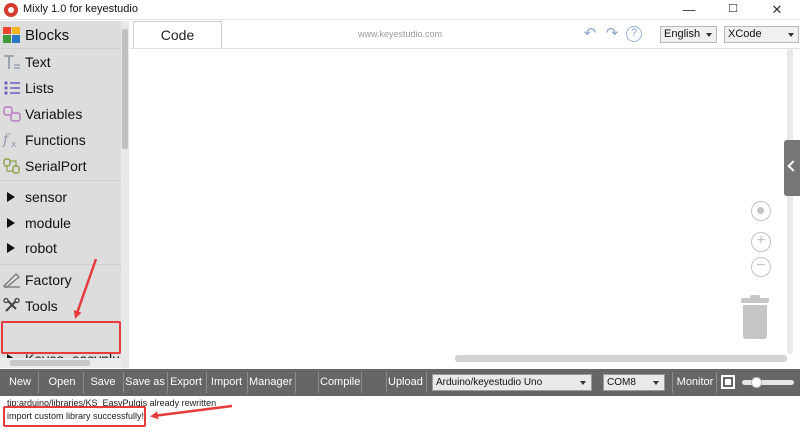 The image size is (800, 444). I want to click on upload-button: Upload, so click(405, 382).